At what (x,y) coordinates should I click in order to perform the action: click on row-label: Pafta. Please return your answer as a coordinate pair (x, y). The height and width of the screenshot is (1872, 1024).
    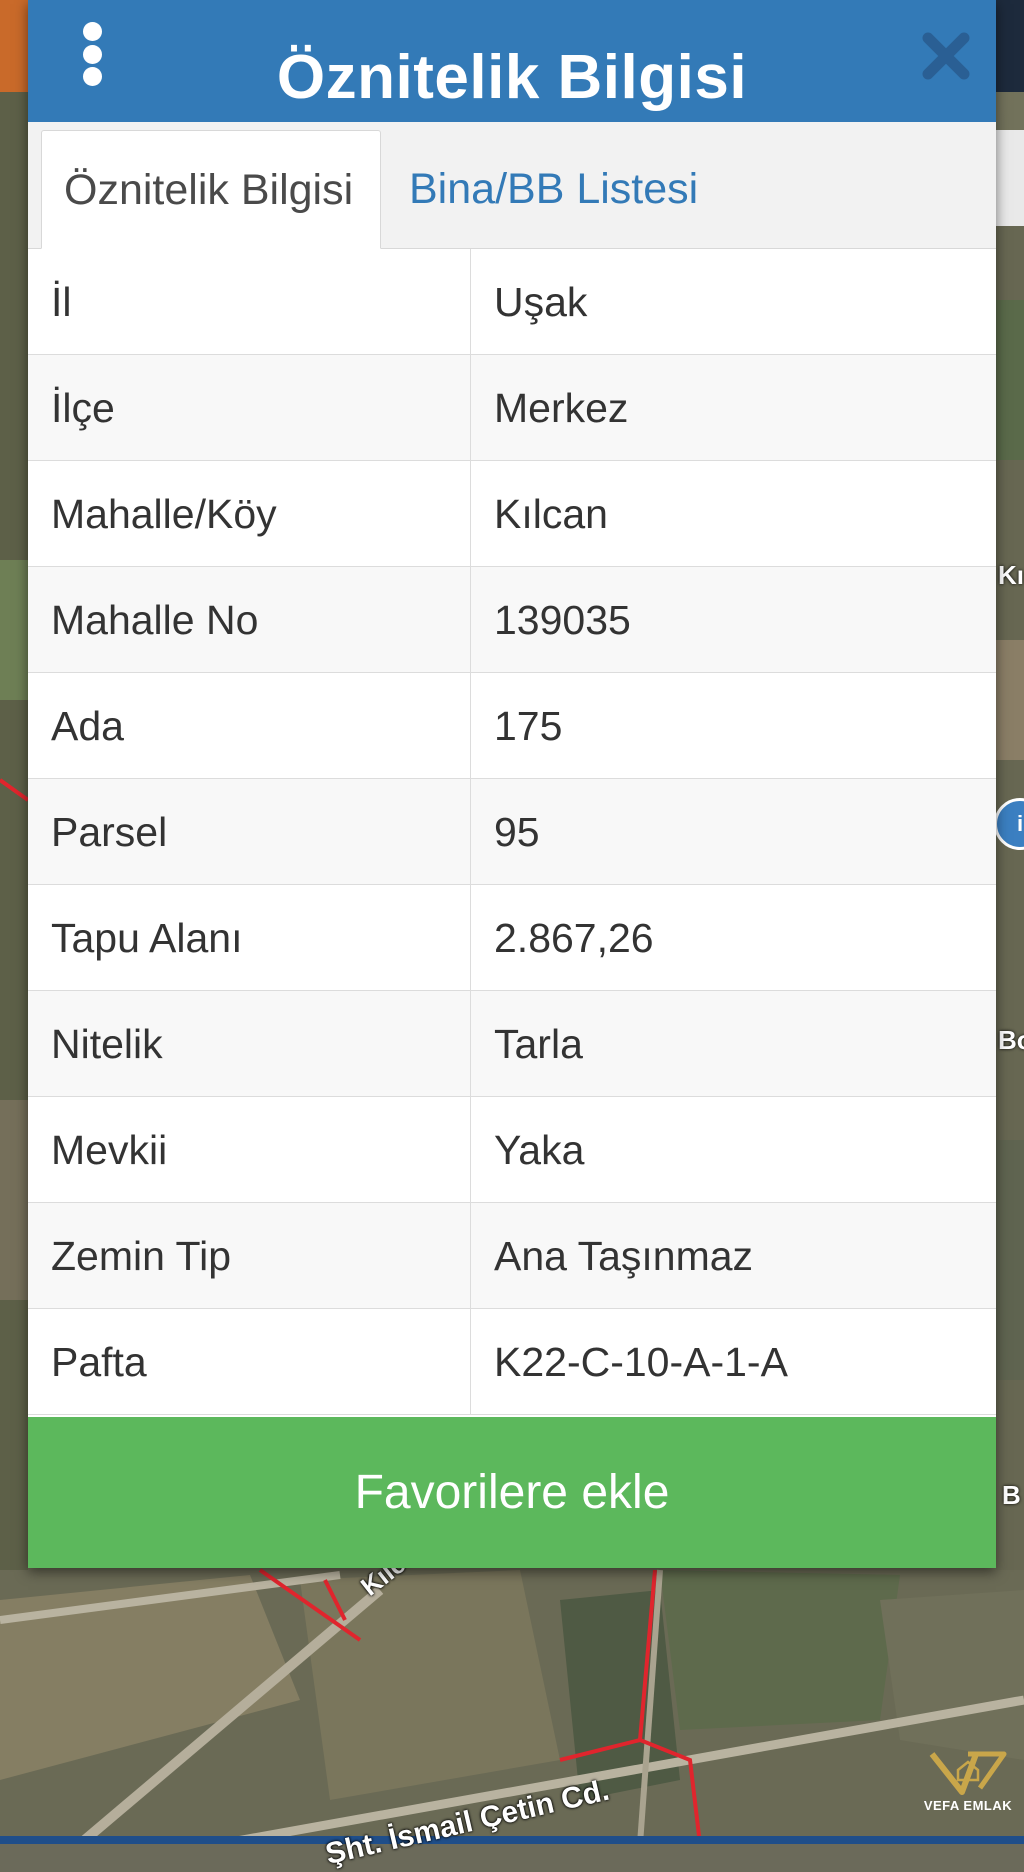
    Looking at the image, I should click on (249, 1361).